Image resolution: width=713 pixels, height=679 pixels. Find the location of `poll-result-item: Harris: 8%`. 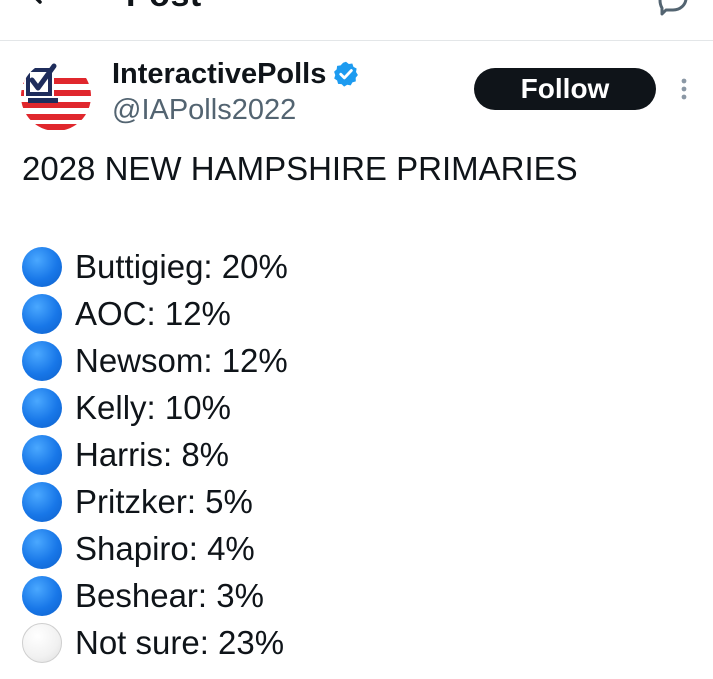

poll-result-item: Harris: 8% is located at coordinates (155, 454).